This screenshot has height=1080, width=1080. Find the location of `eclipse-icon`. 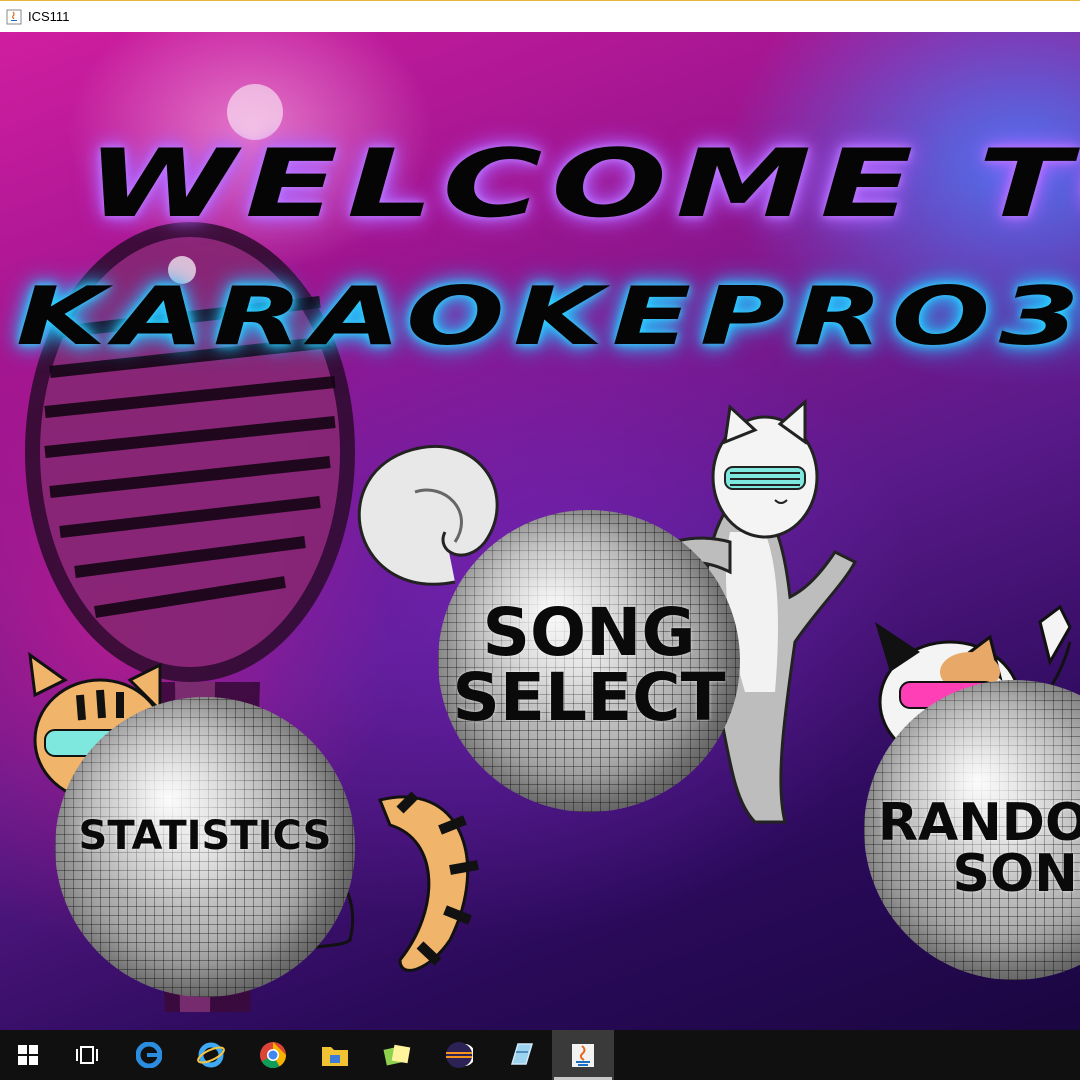

eclipse-icon is located at coordinates (459, 1055).